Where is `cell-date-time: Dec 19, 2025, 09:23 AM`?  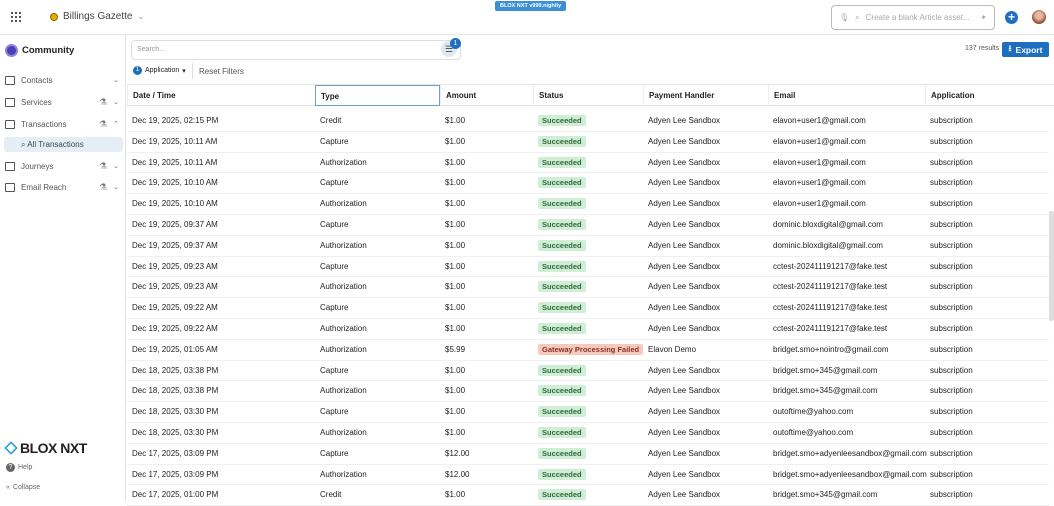
cell-date-time: Dec 19, 2025, 09:23 AM is located at coordinates (175, 266).